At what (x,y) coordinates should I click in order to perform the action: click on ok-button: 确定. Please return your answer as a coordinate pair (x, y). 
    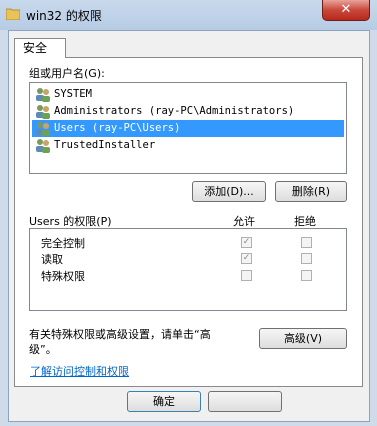
    Looking at the image, I should click on (164, 401).